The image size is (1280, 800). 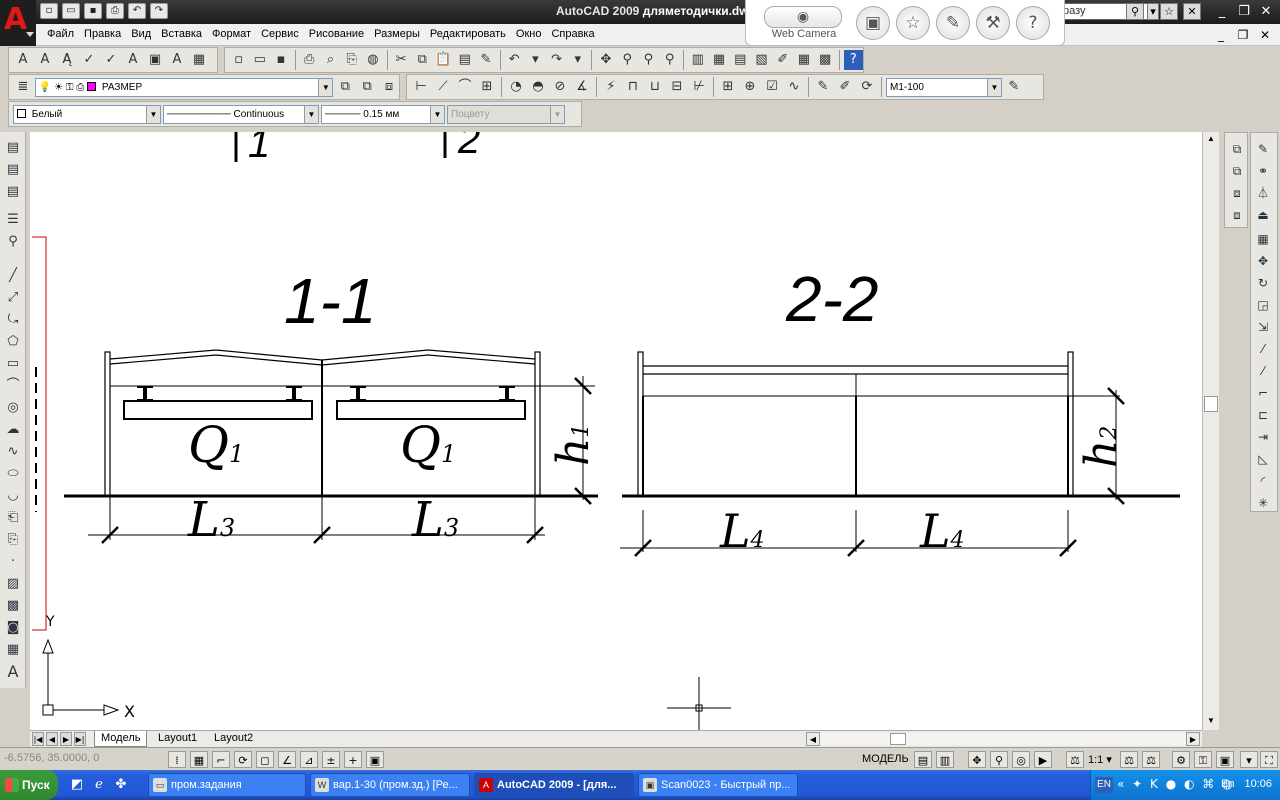 I want to click on array-icon: ▦, so click(x=1263, y=239).